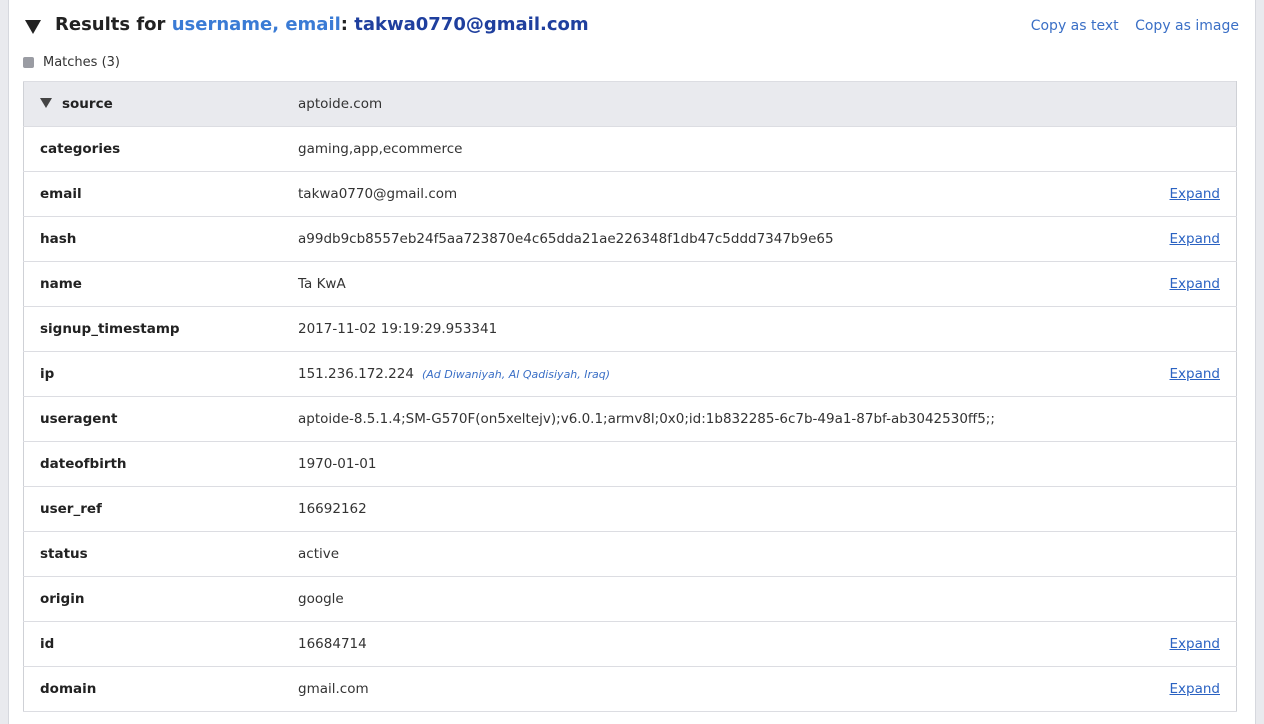  What do you see at coordinates (160, 149) in the screenshot?
I see `field-key: categories` at bounding box center [160, 149].